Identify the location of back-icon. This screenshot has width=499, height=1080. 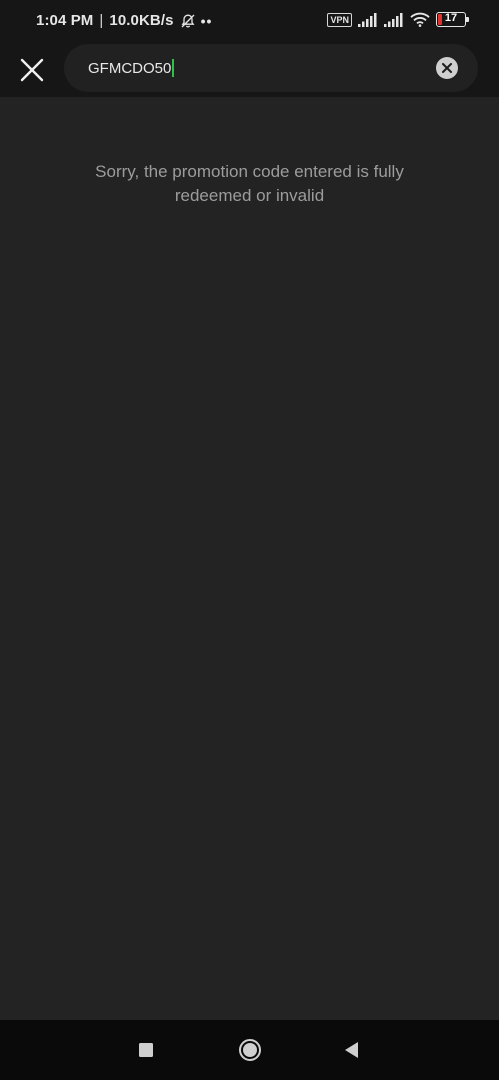
(352, 1050).